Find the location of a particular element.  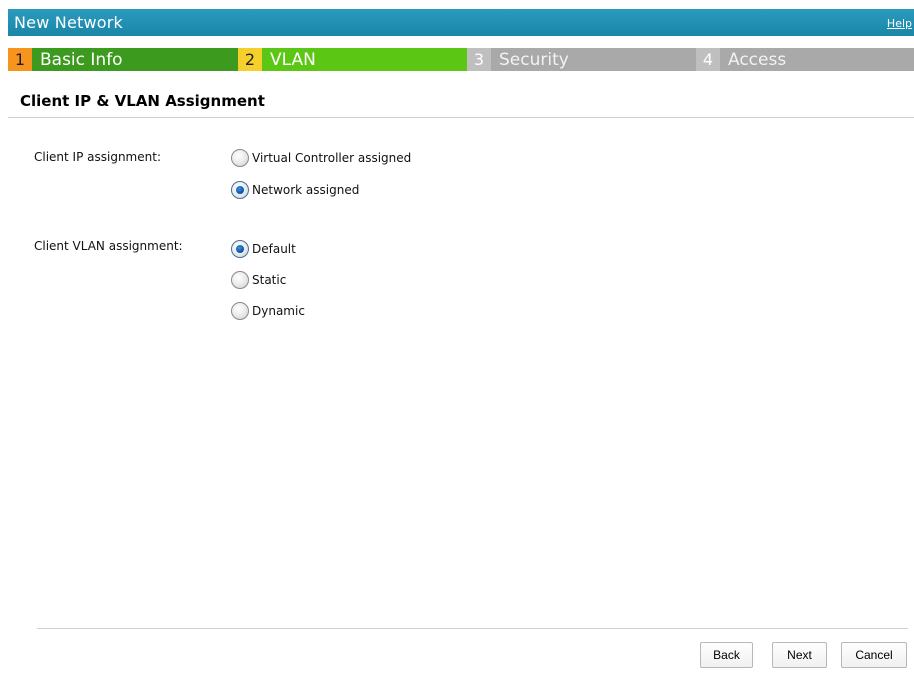

radio-label: Virtual Controller assigned is located at coordinates (332, 158).